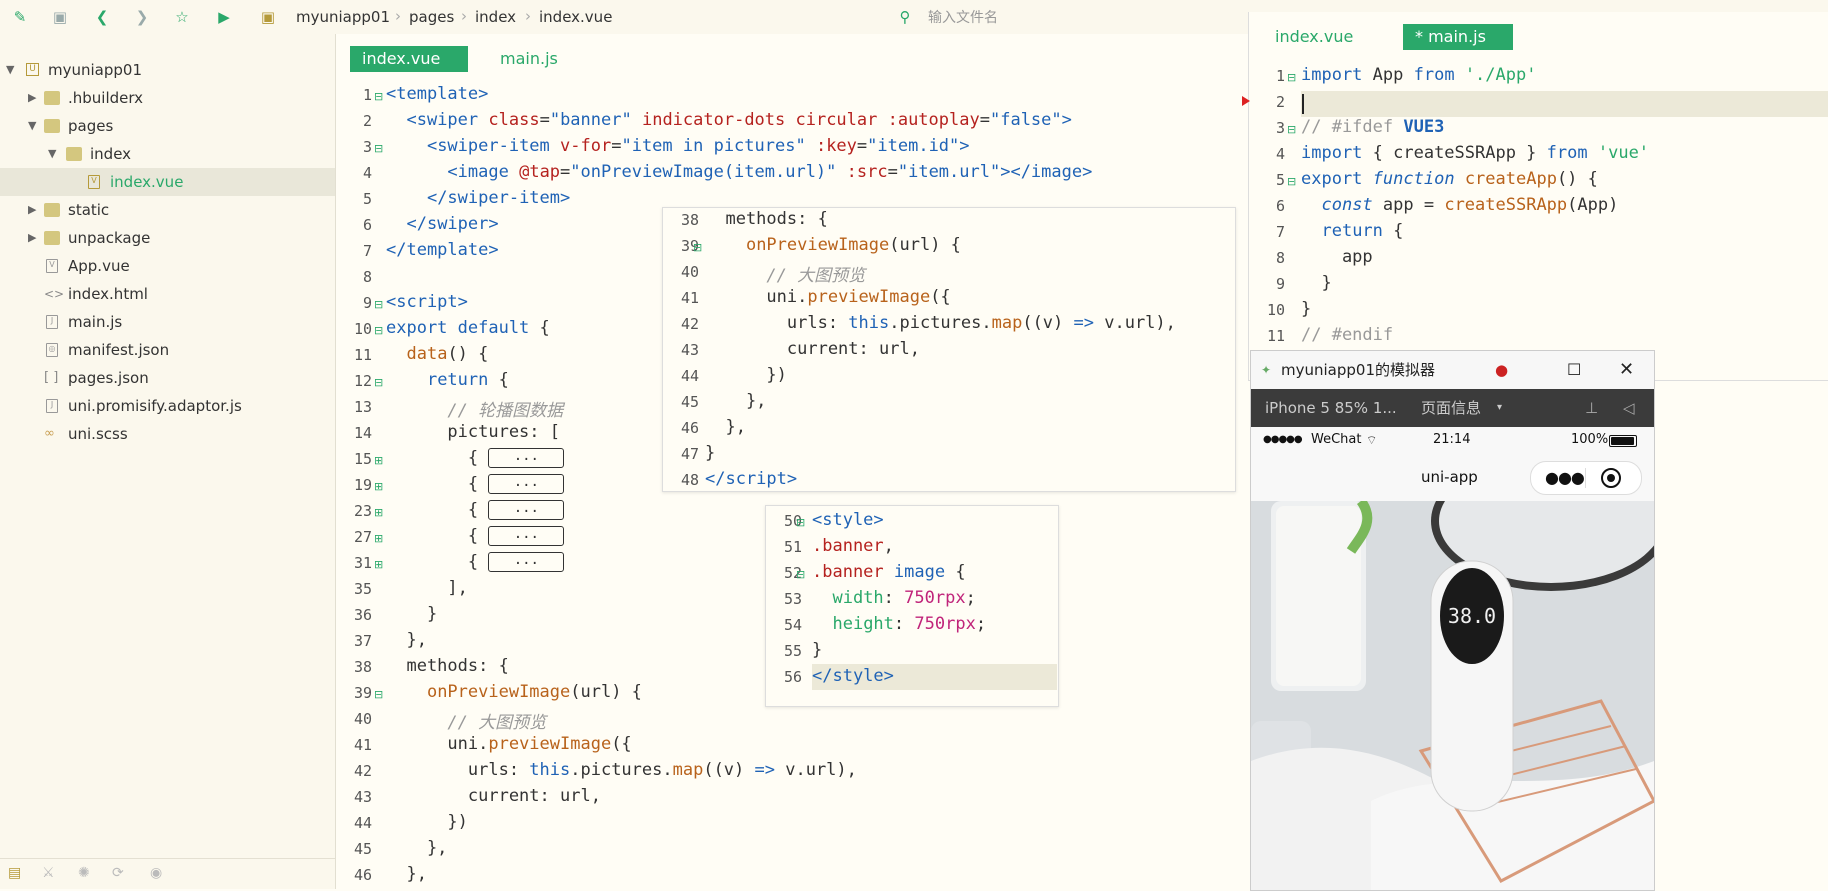 This screenshot has width=1828, height=891. Describe the element at coordinates (1451, 408) in the screenshot. I see `page-info-menu: 页面信息` at that location.